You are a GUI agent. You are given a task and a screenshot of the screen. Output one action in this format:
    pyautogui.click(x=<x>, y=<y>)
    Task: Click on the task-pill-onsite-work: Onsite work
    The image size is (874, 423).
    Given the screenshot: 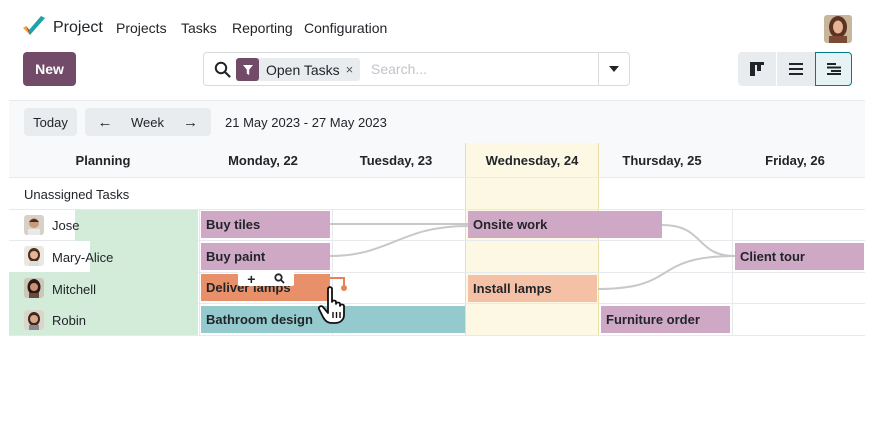 What is the action you would take?
    pyautogui.click(x=565, y=224)
    